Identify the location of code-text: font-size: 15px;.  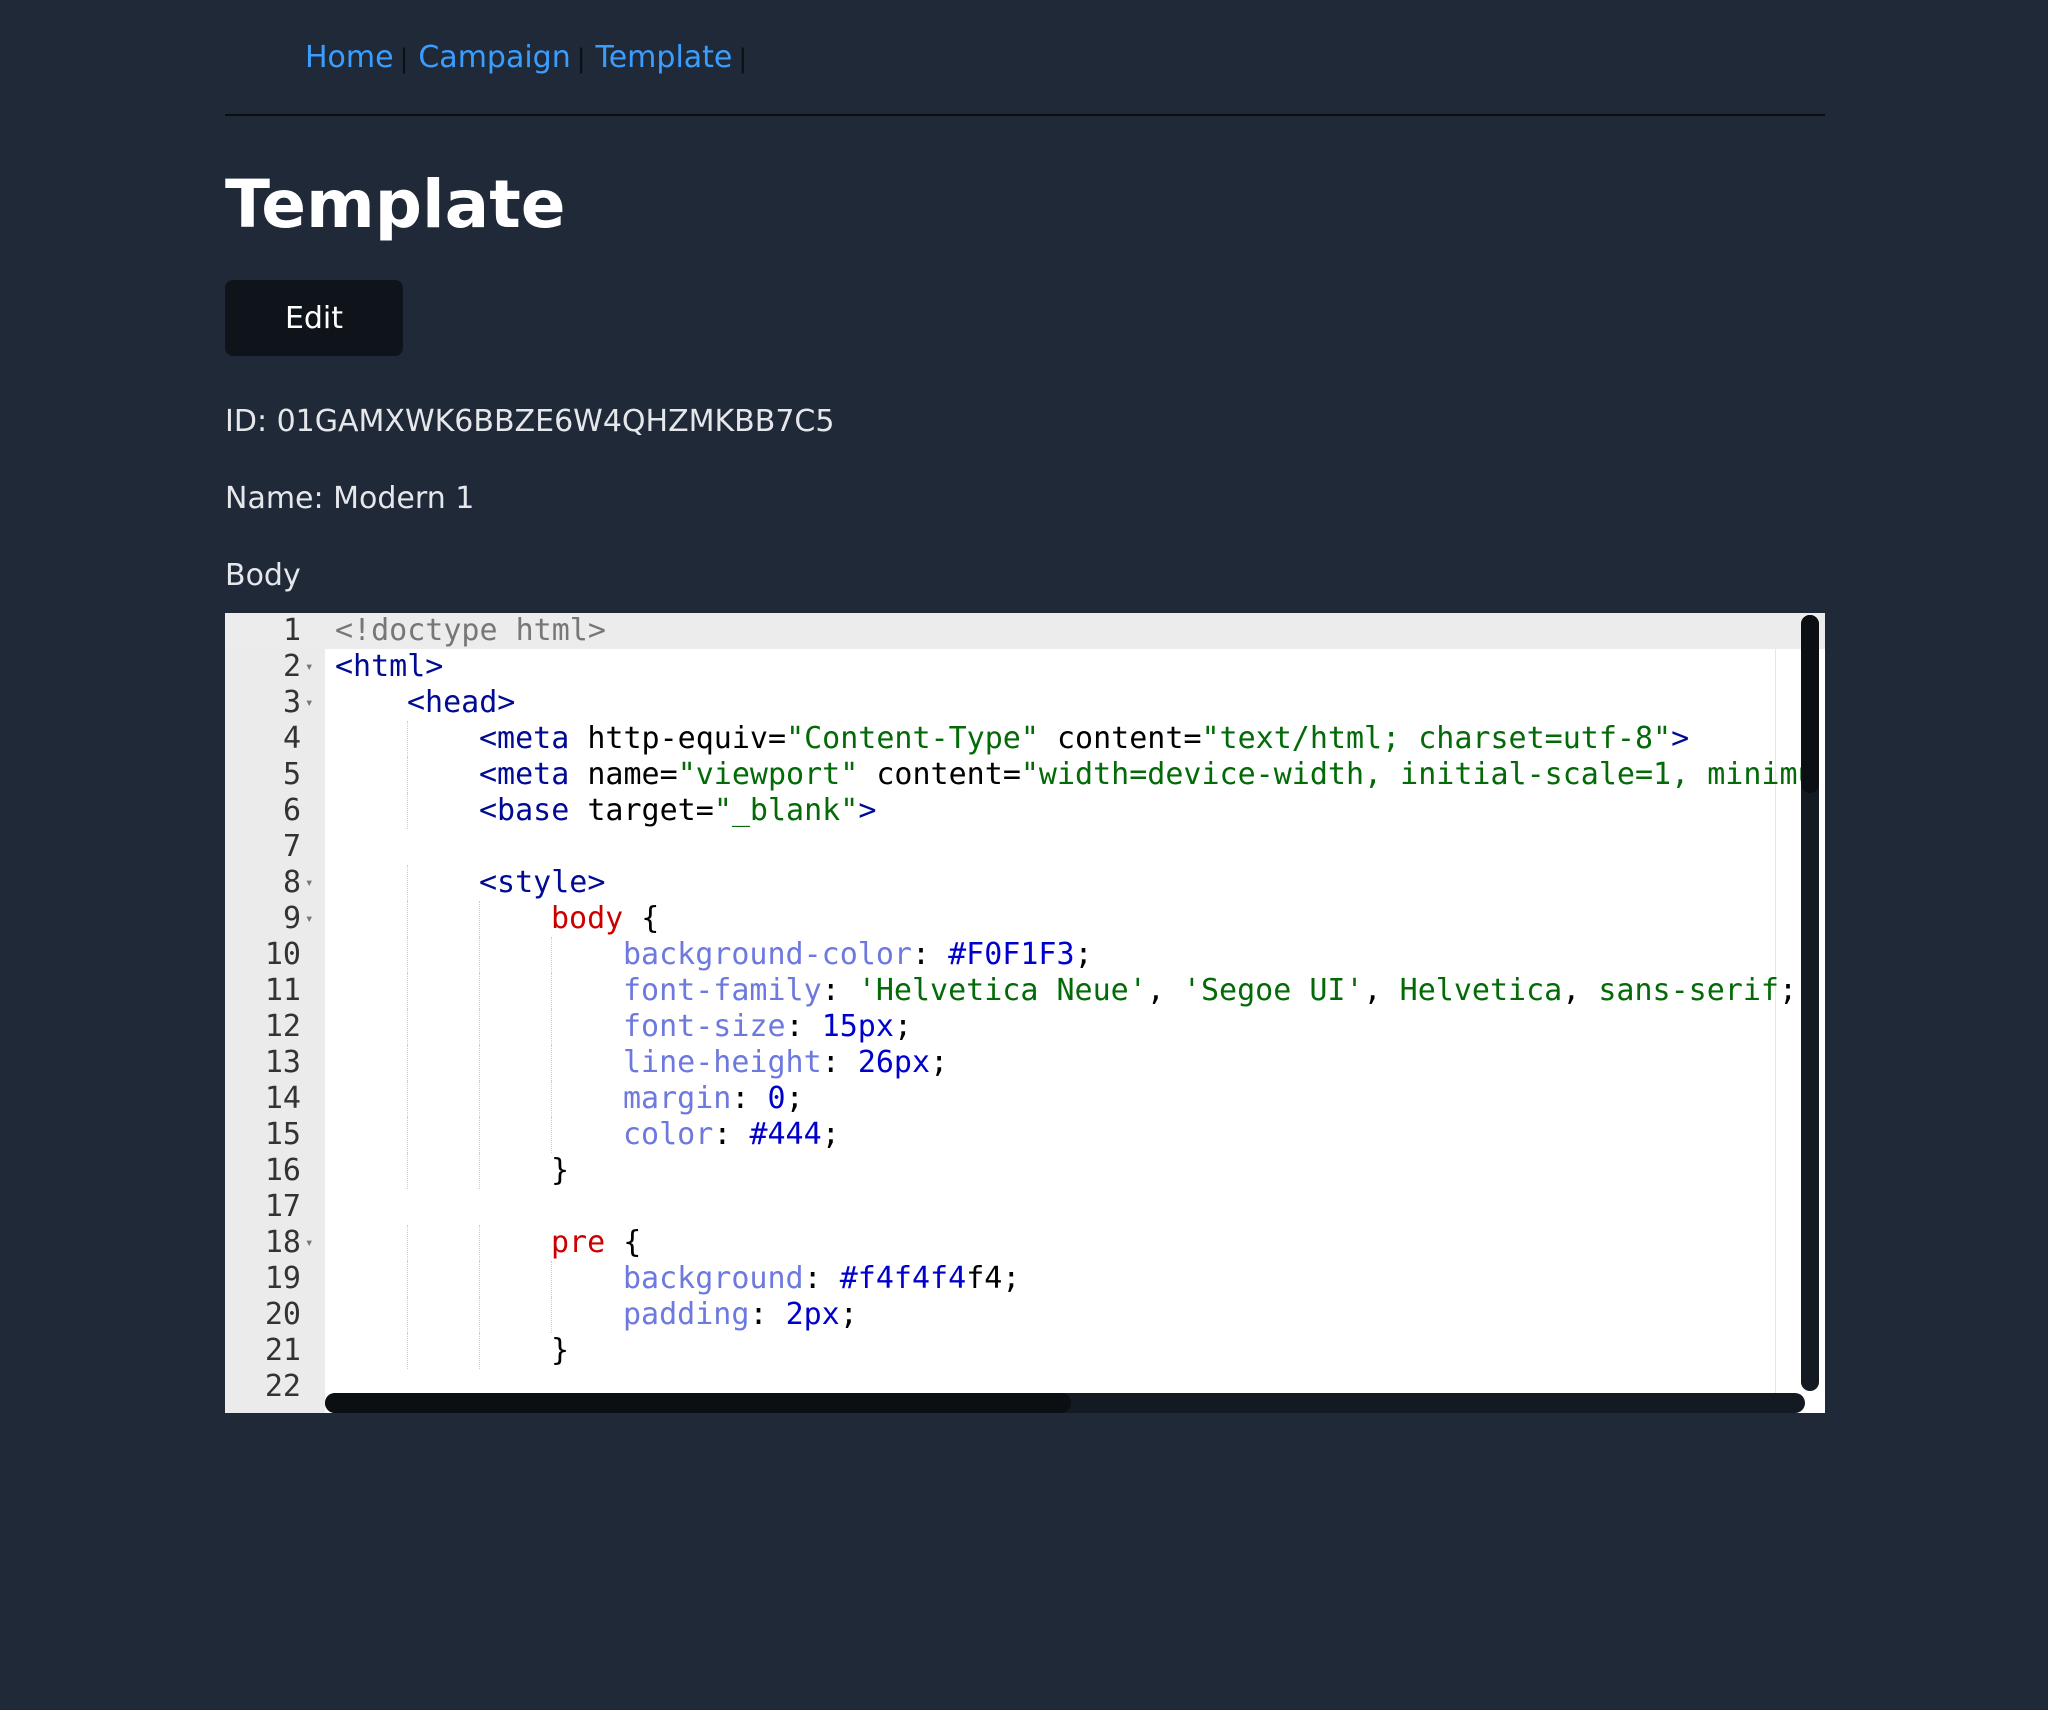
(767, 1027).